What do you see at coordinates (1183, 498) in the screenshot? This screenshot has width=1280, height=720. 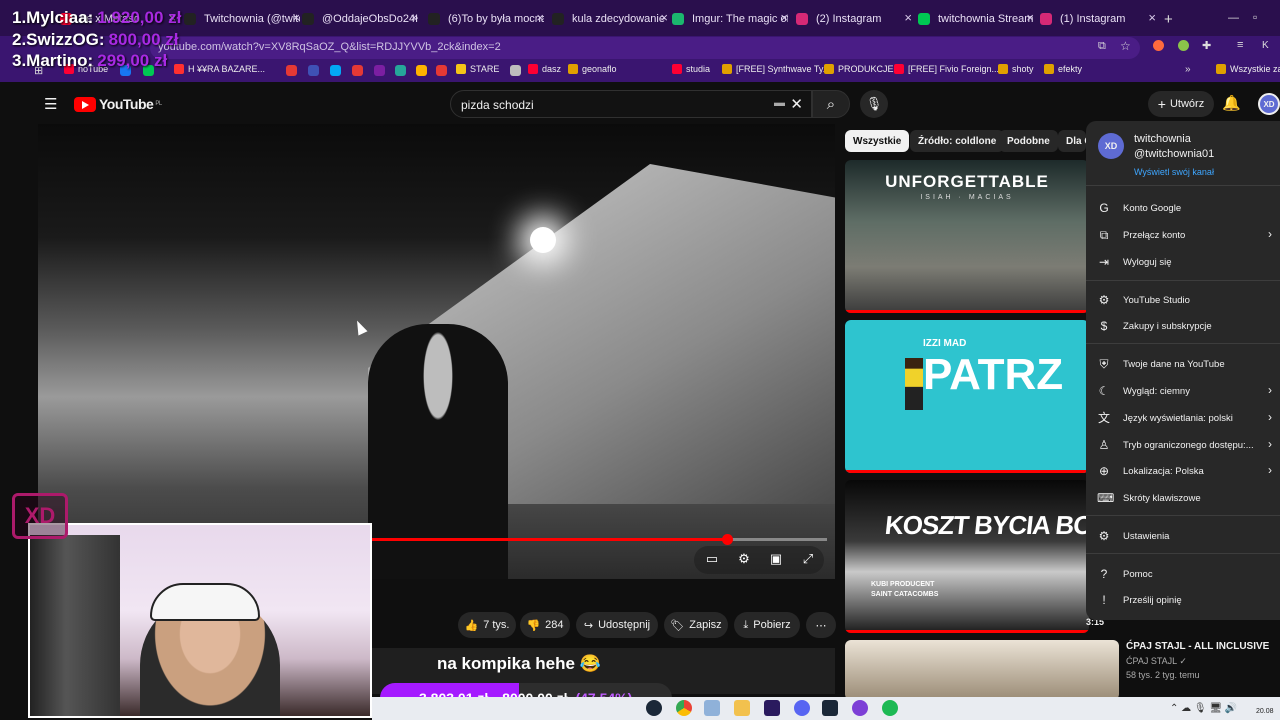 I see `menu-item-keyboard: ⌨ Skróty klawiszowe` at bounding box center [1183, 498].